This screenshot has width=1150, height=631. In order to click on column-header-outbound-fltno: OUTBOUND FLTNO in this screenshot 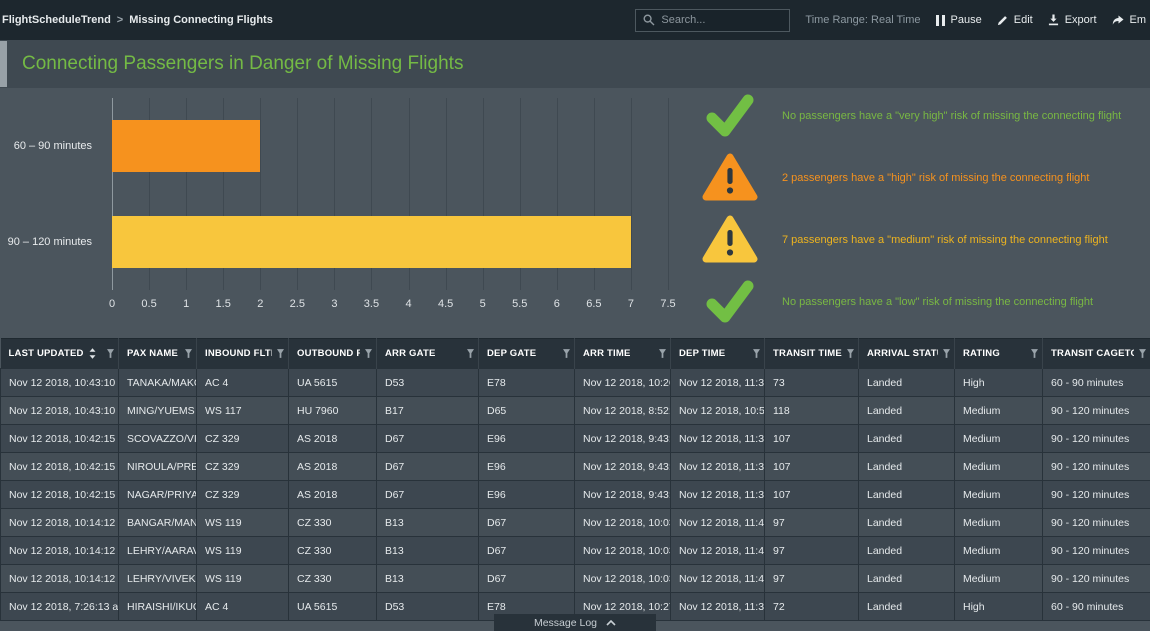, I will do `click(332, 353)`.